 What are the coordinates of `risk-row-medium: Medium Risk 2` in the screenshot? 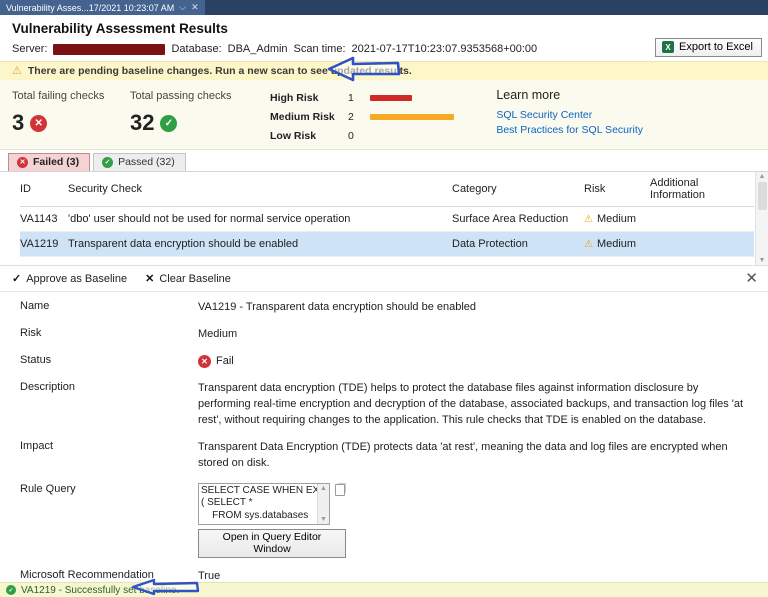 It's located at (400, 117).